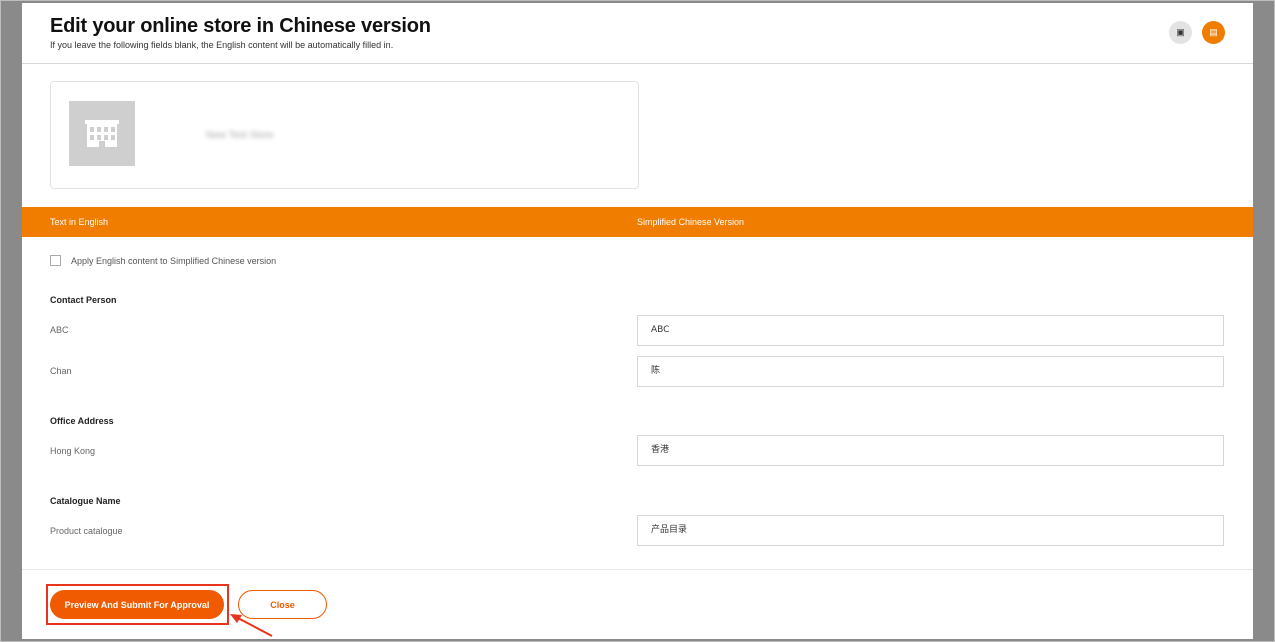  What do you see at coordinates (55, 260) in the screenshot?
I see `apply-english-checkbox` at bounding box center [55, 260].